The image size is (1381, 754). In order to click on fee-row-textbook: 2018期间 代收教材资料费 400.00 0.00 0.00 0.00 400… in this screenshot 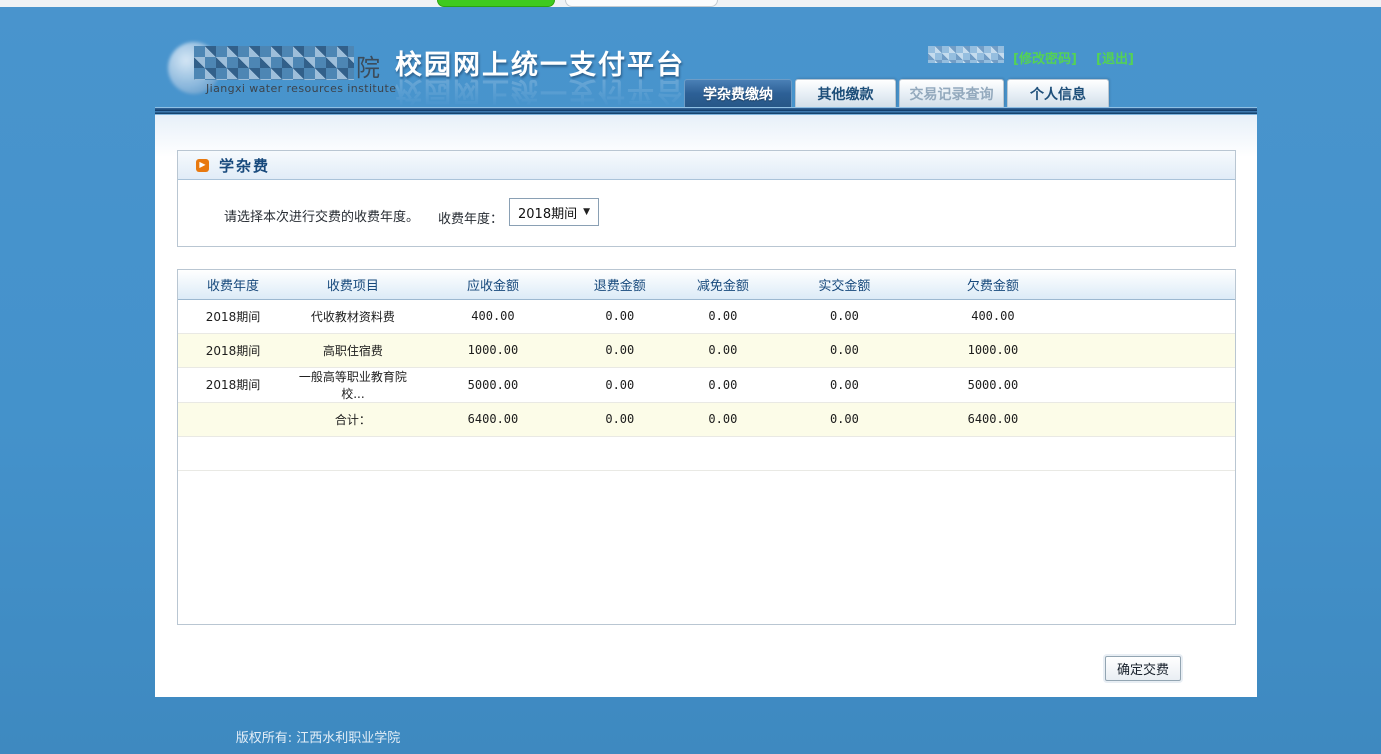, I will do `click(706, 316)`.